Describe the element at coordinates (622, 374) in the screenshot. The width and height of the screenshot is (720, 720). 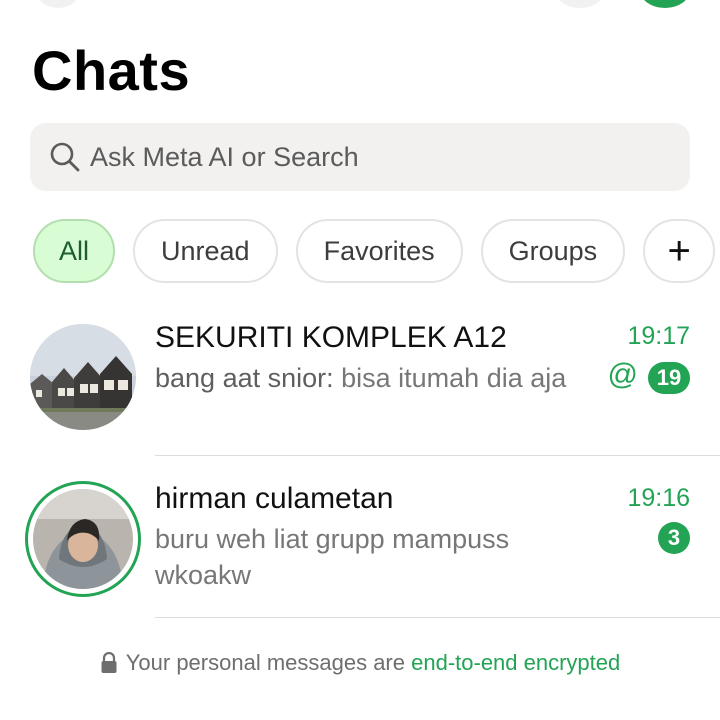
I see `mention-icon: @` at that location.